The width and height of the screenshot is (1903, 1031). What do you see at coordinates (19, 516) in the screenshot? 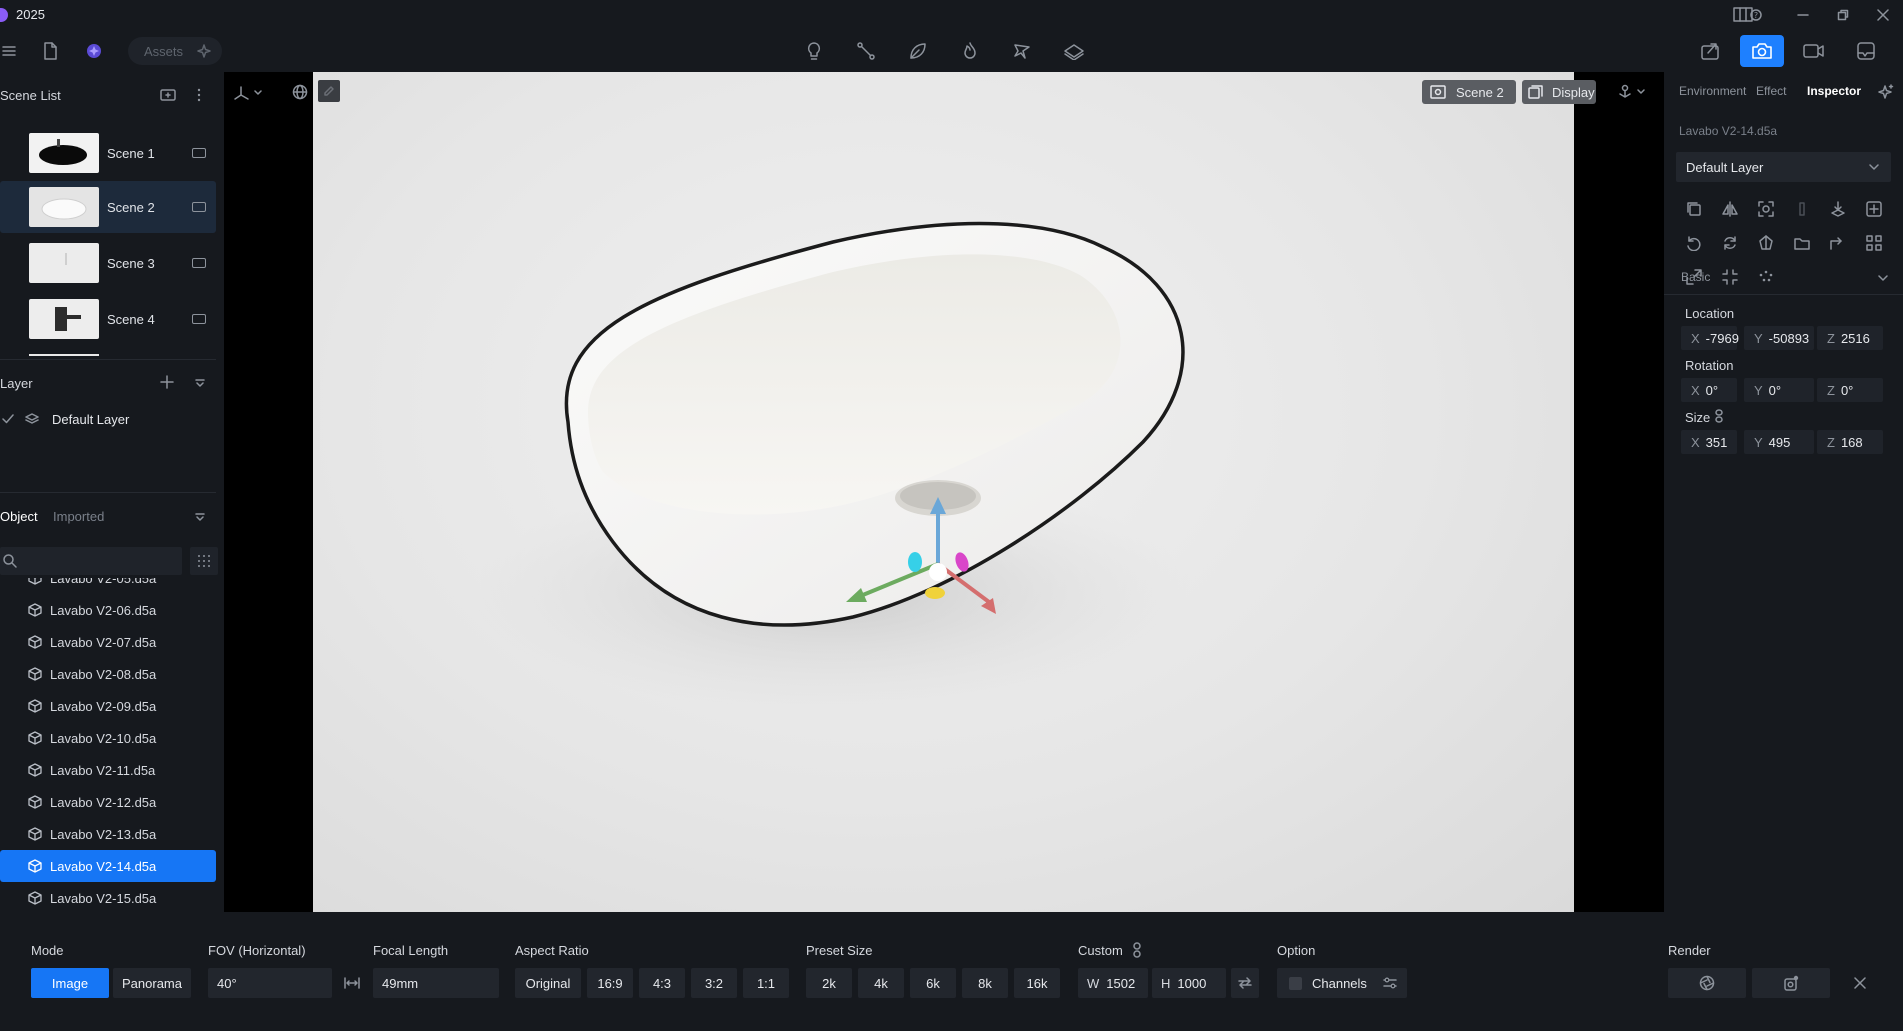
I see `tab-object: Object` at bounding box center [19, 516].